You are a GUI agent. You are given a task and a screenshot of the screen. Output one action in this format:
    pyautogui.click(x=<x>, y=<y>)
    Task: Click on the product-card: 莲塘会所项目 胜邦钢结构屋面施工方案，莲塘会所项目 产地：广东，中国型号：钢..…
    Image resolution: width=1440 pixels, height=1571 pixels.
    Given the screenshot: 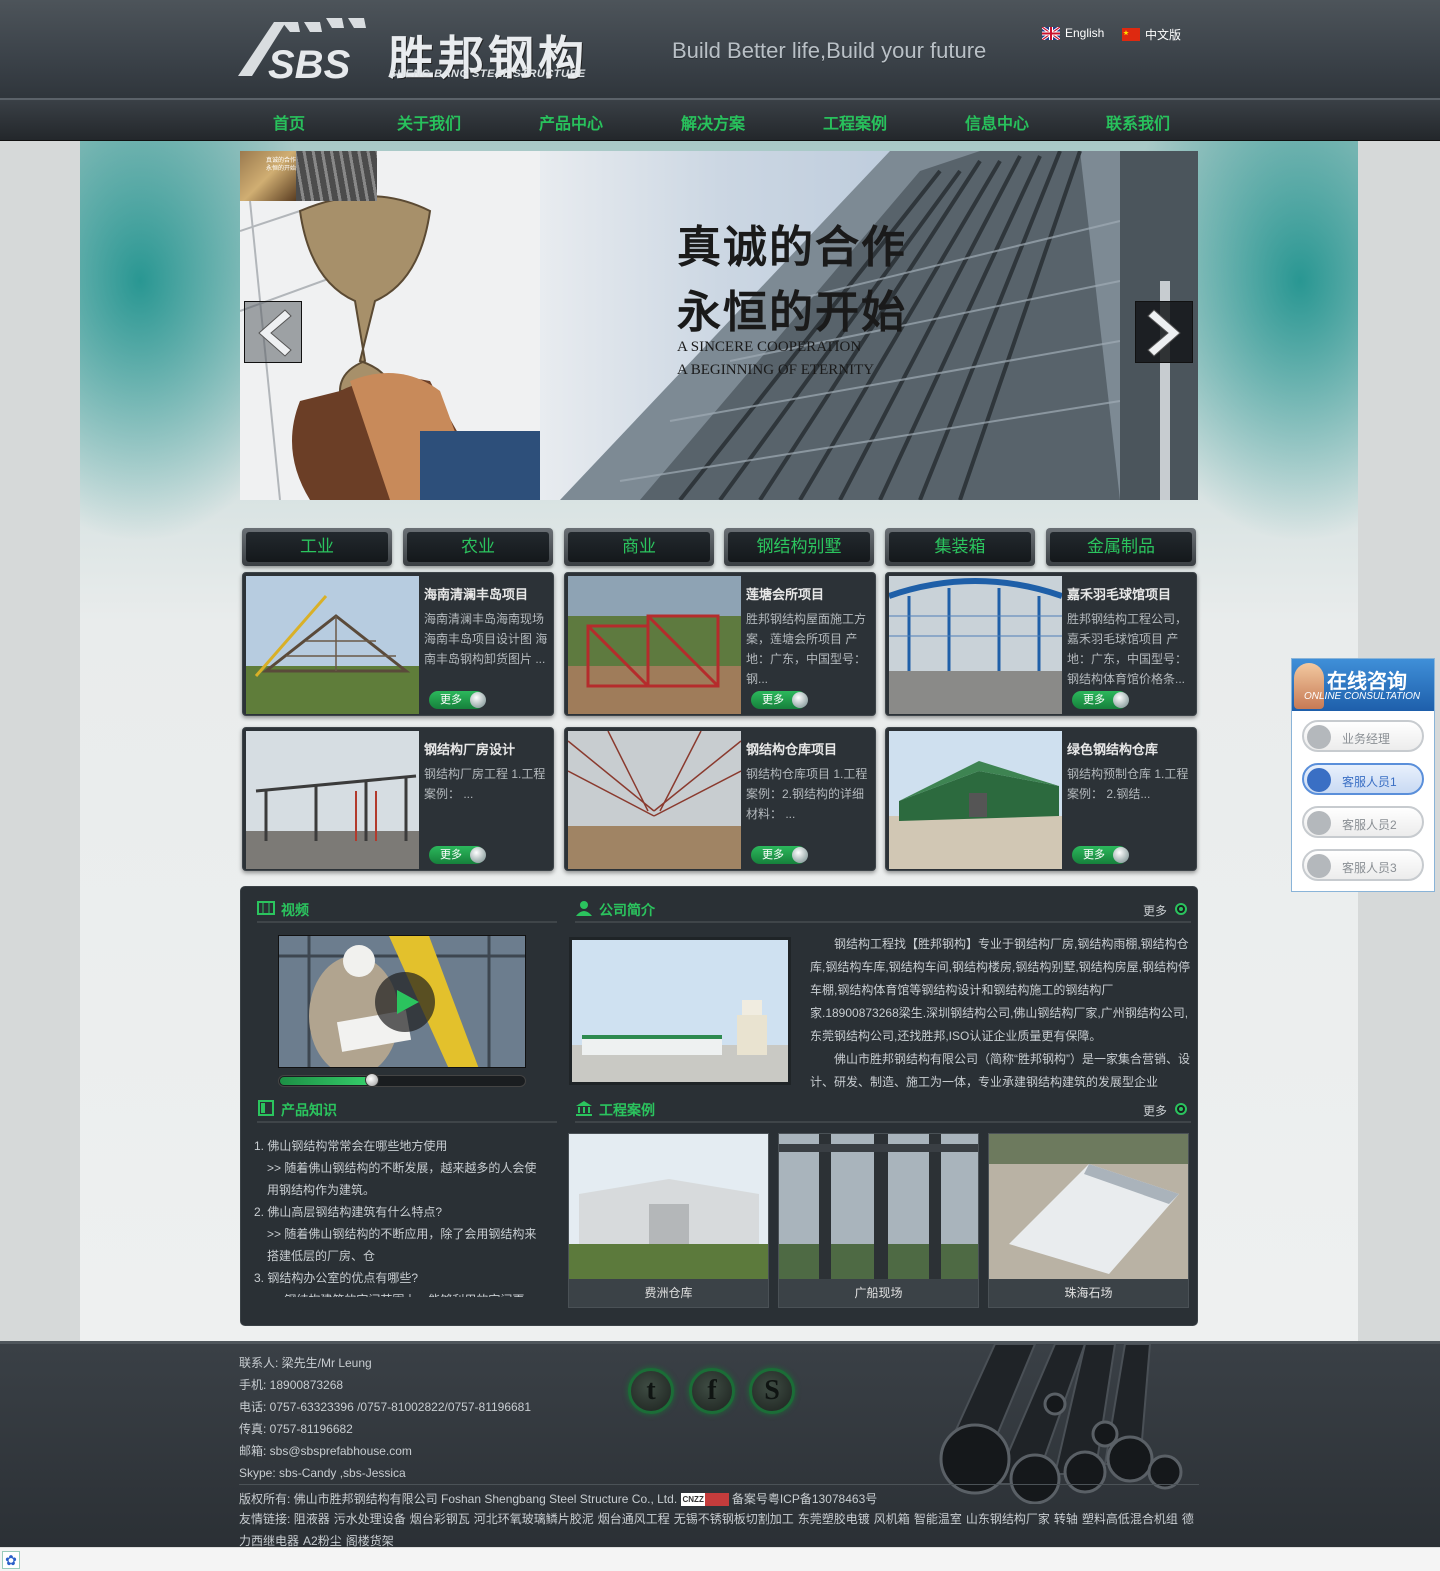 What is the action you would take?
    pyautogui.click(x=720, y=644)
    